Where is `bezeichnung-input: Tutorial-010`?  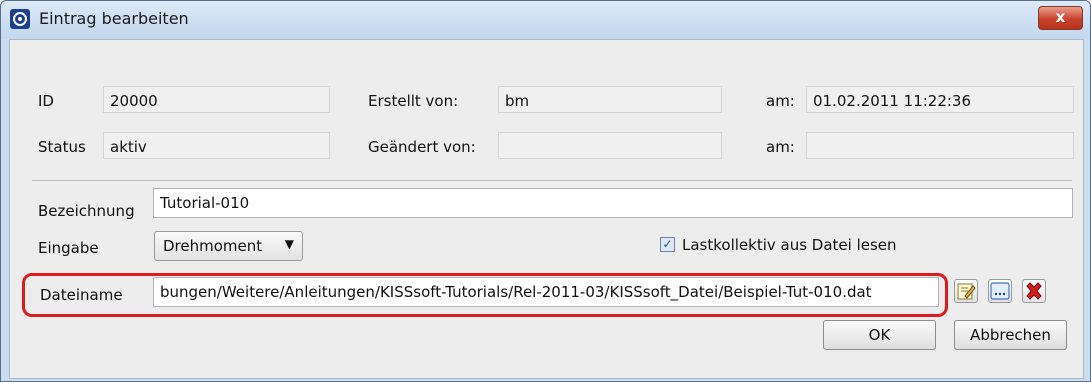 bezeichnung-input: Tutorial-010 is located at coordinates (613, 203).